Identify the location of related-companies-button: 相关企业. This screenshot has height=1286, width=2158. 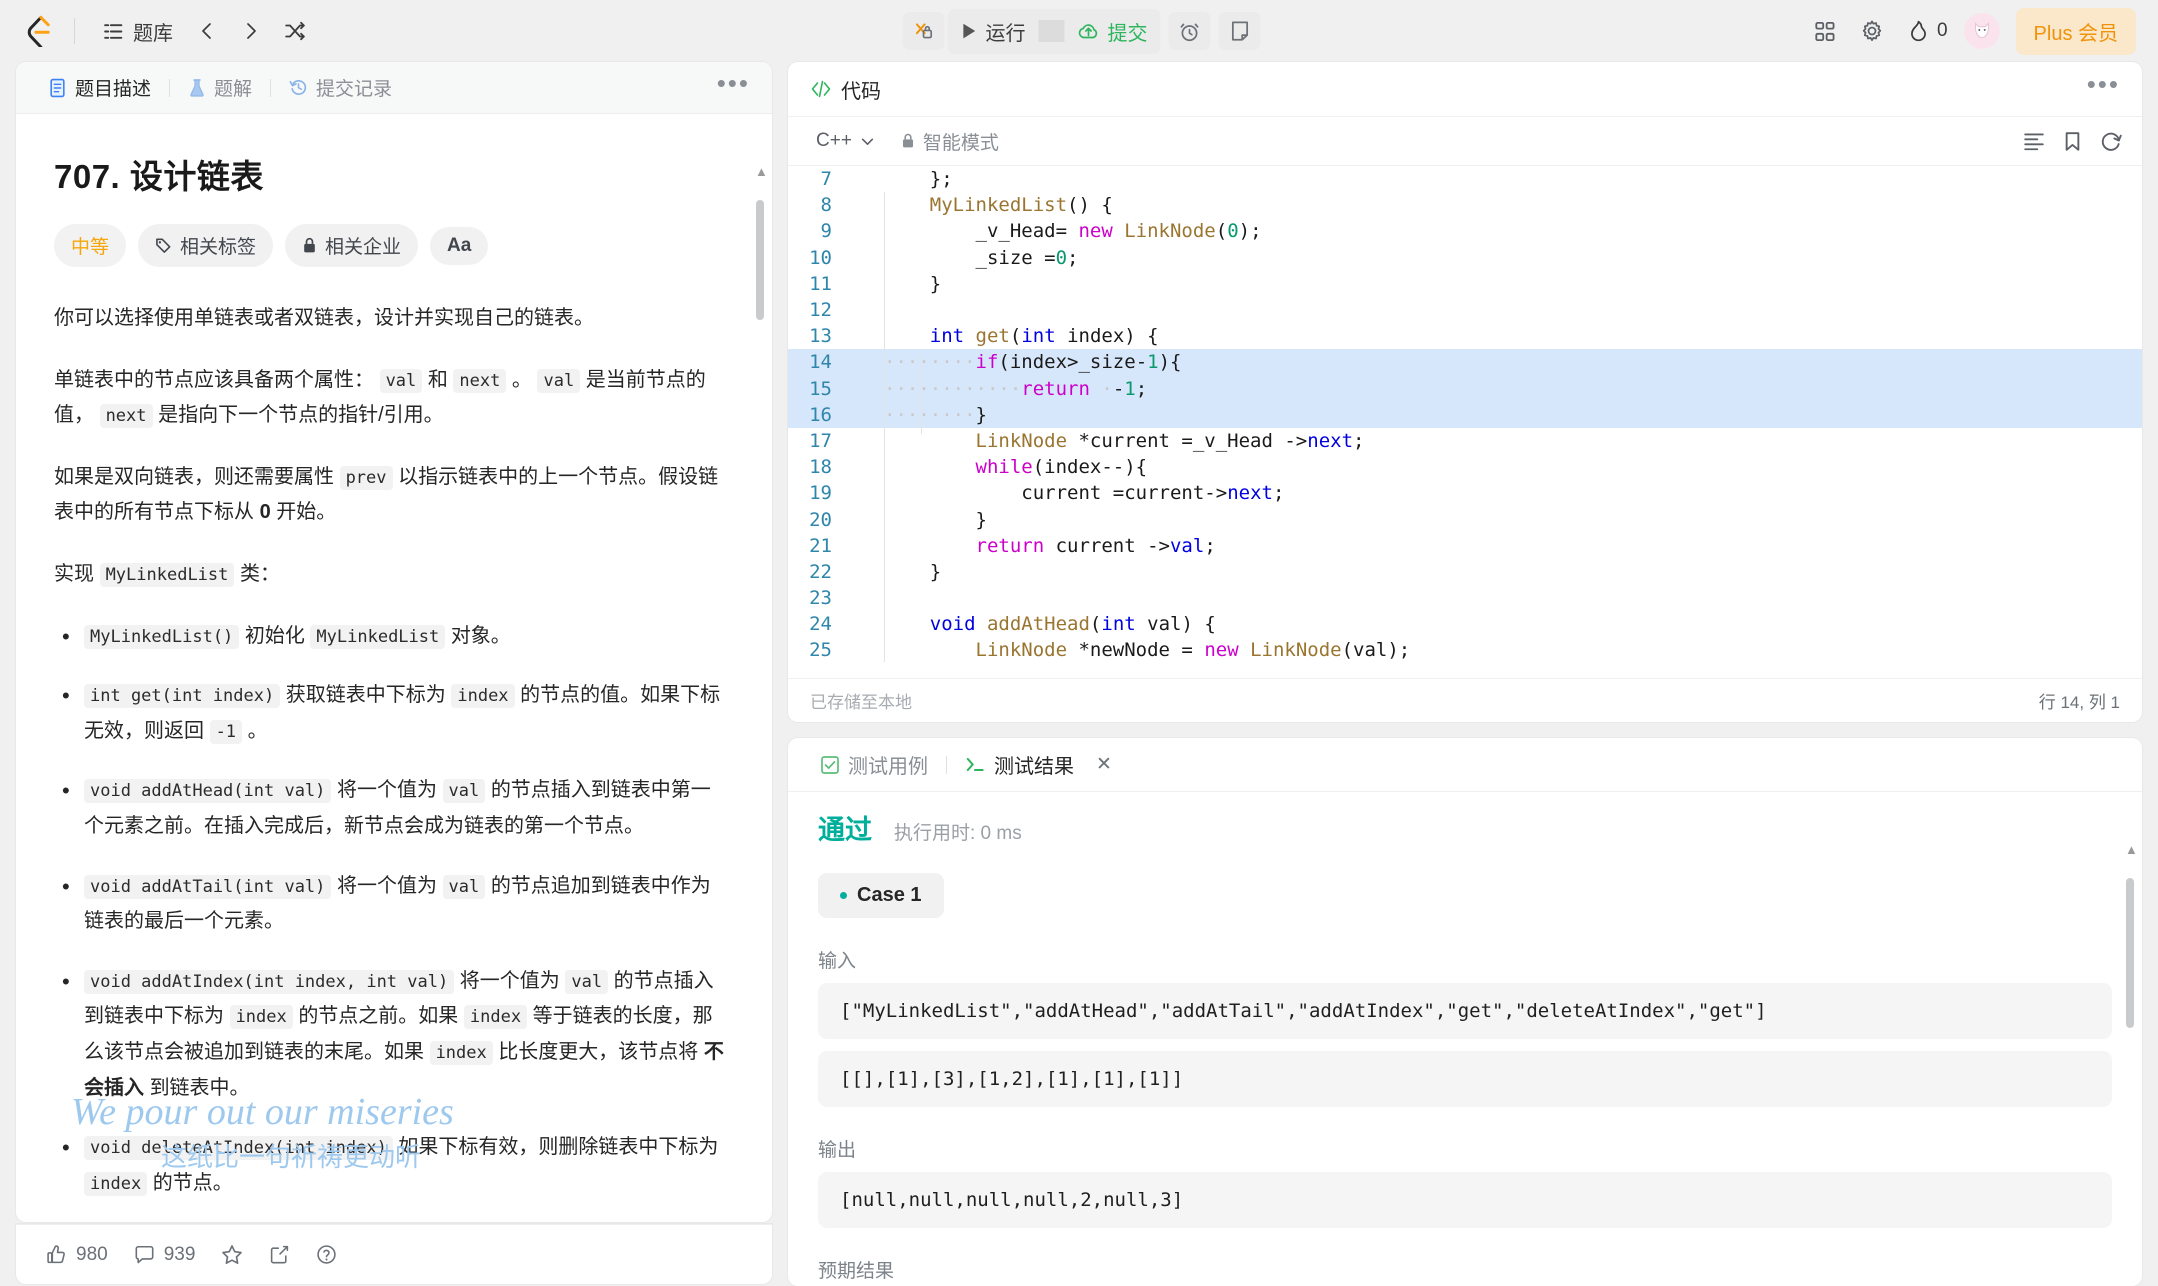
(352, 245).